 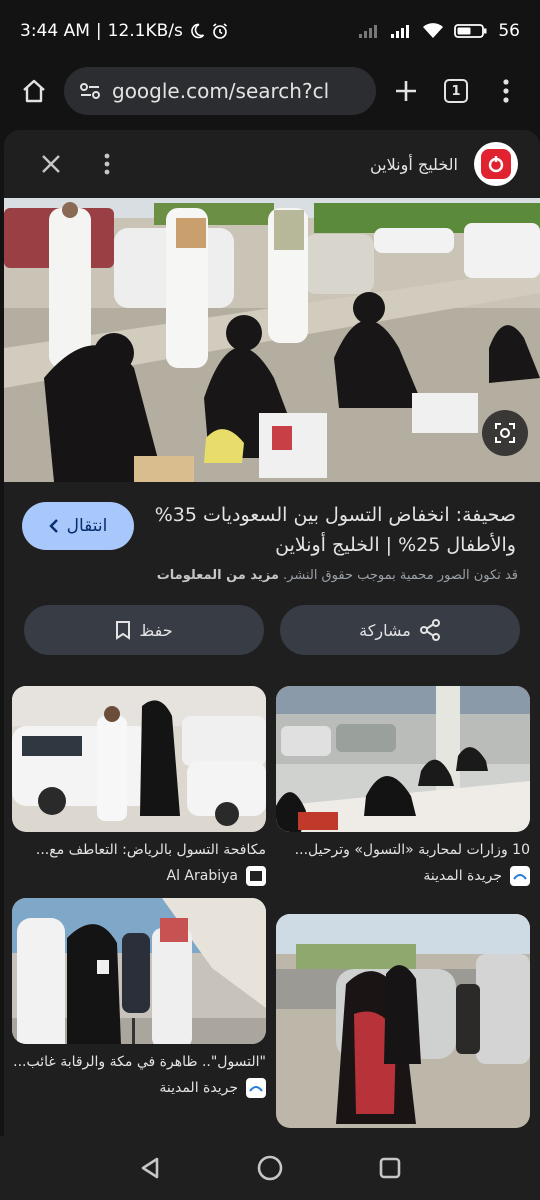 I want to click on related-source-name: Al Arabiya, so click(x=202, y=876).